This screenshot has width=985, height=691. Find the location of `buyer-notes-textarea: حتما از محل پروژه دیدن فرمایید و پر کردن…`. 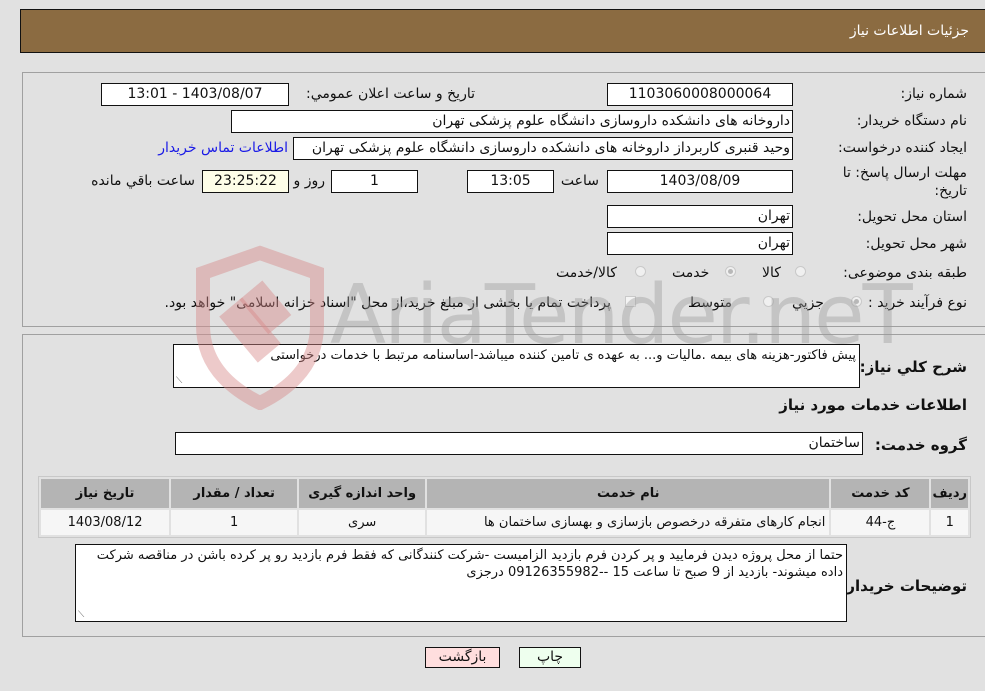

buyer-notes-textarea: حتما از محل پروژه دیدن فرمایید و پر کردن… is located at coordinates (461, 583).